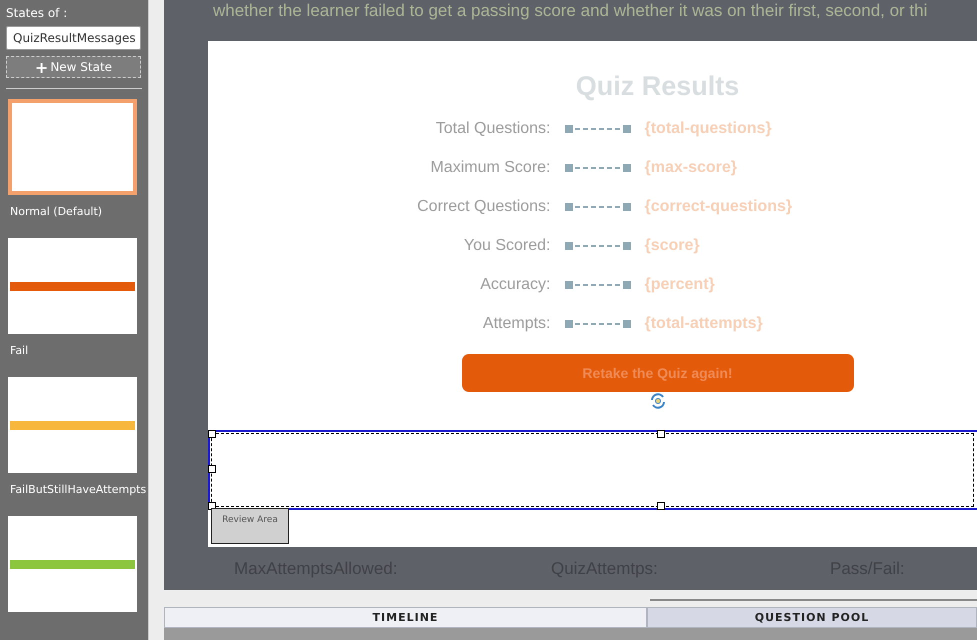 Image resolution: width=977 pixels, height=640 pixels. Describe the element at coordinates (719, 207) in the screenshot. I see `result-value: {correct-questions}` at that location.